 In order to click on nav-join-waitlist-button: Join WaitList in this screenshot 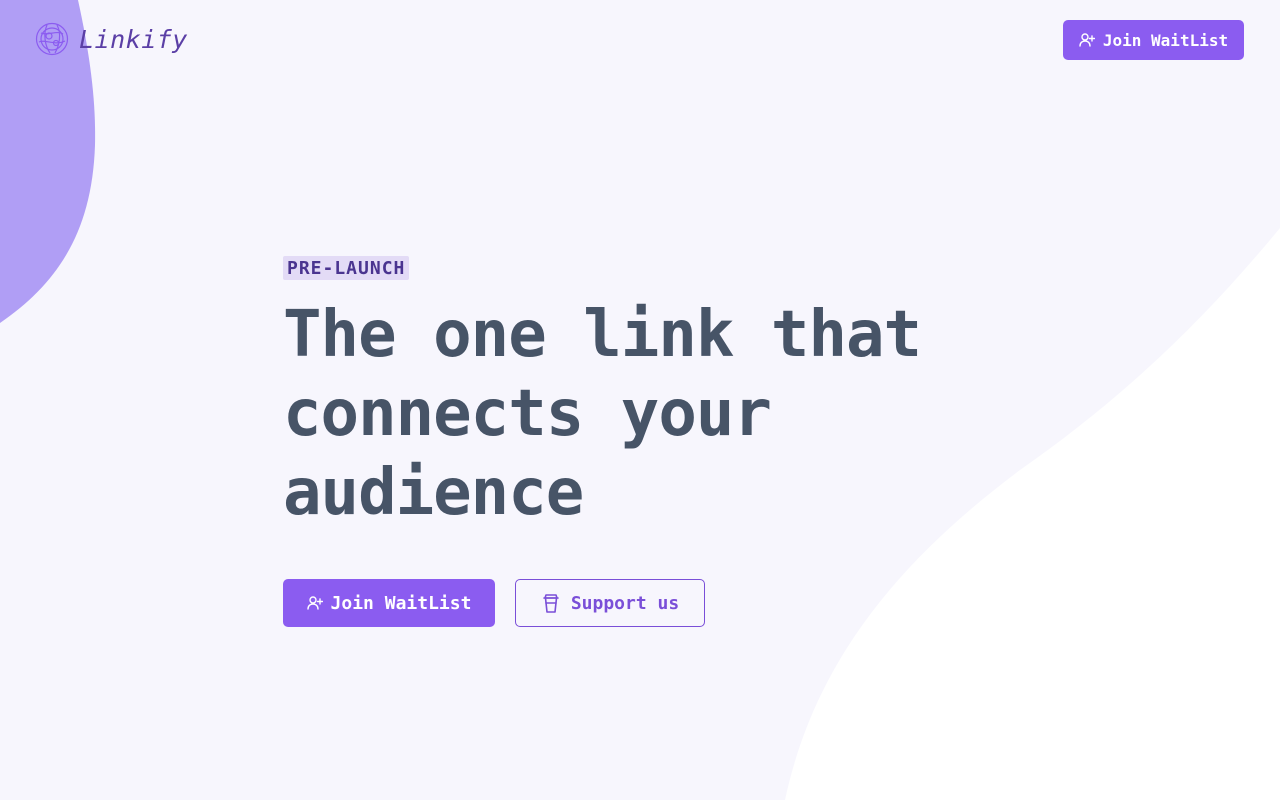, I will do `click(1153, 40)`.